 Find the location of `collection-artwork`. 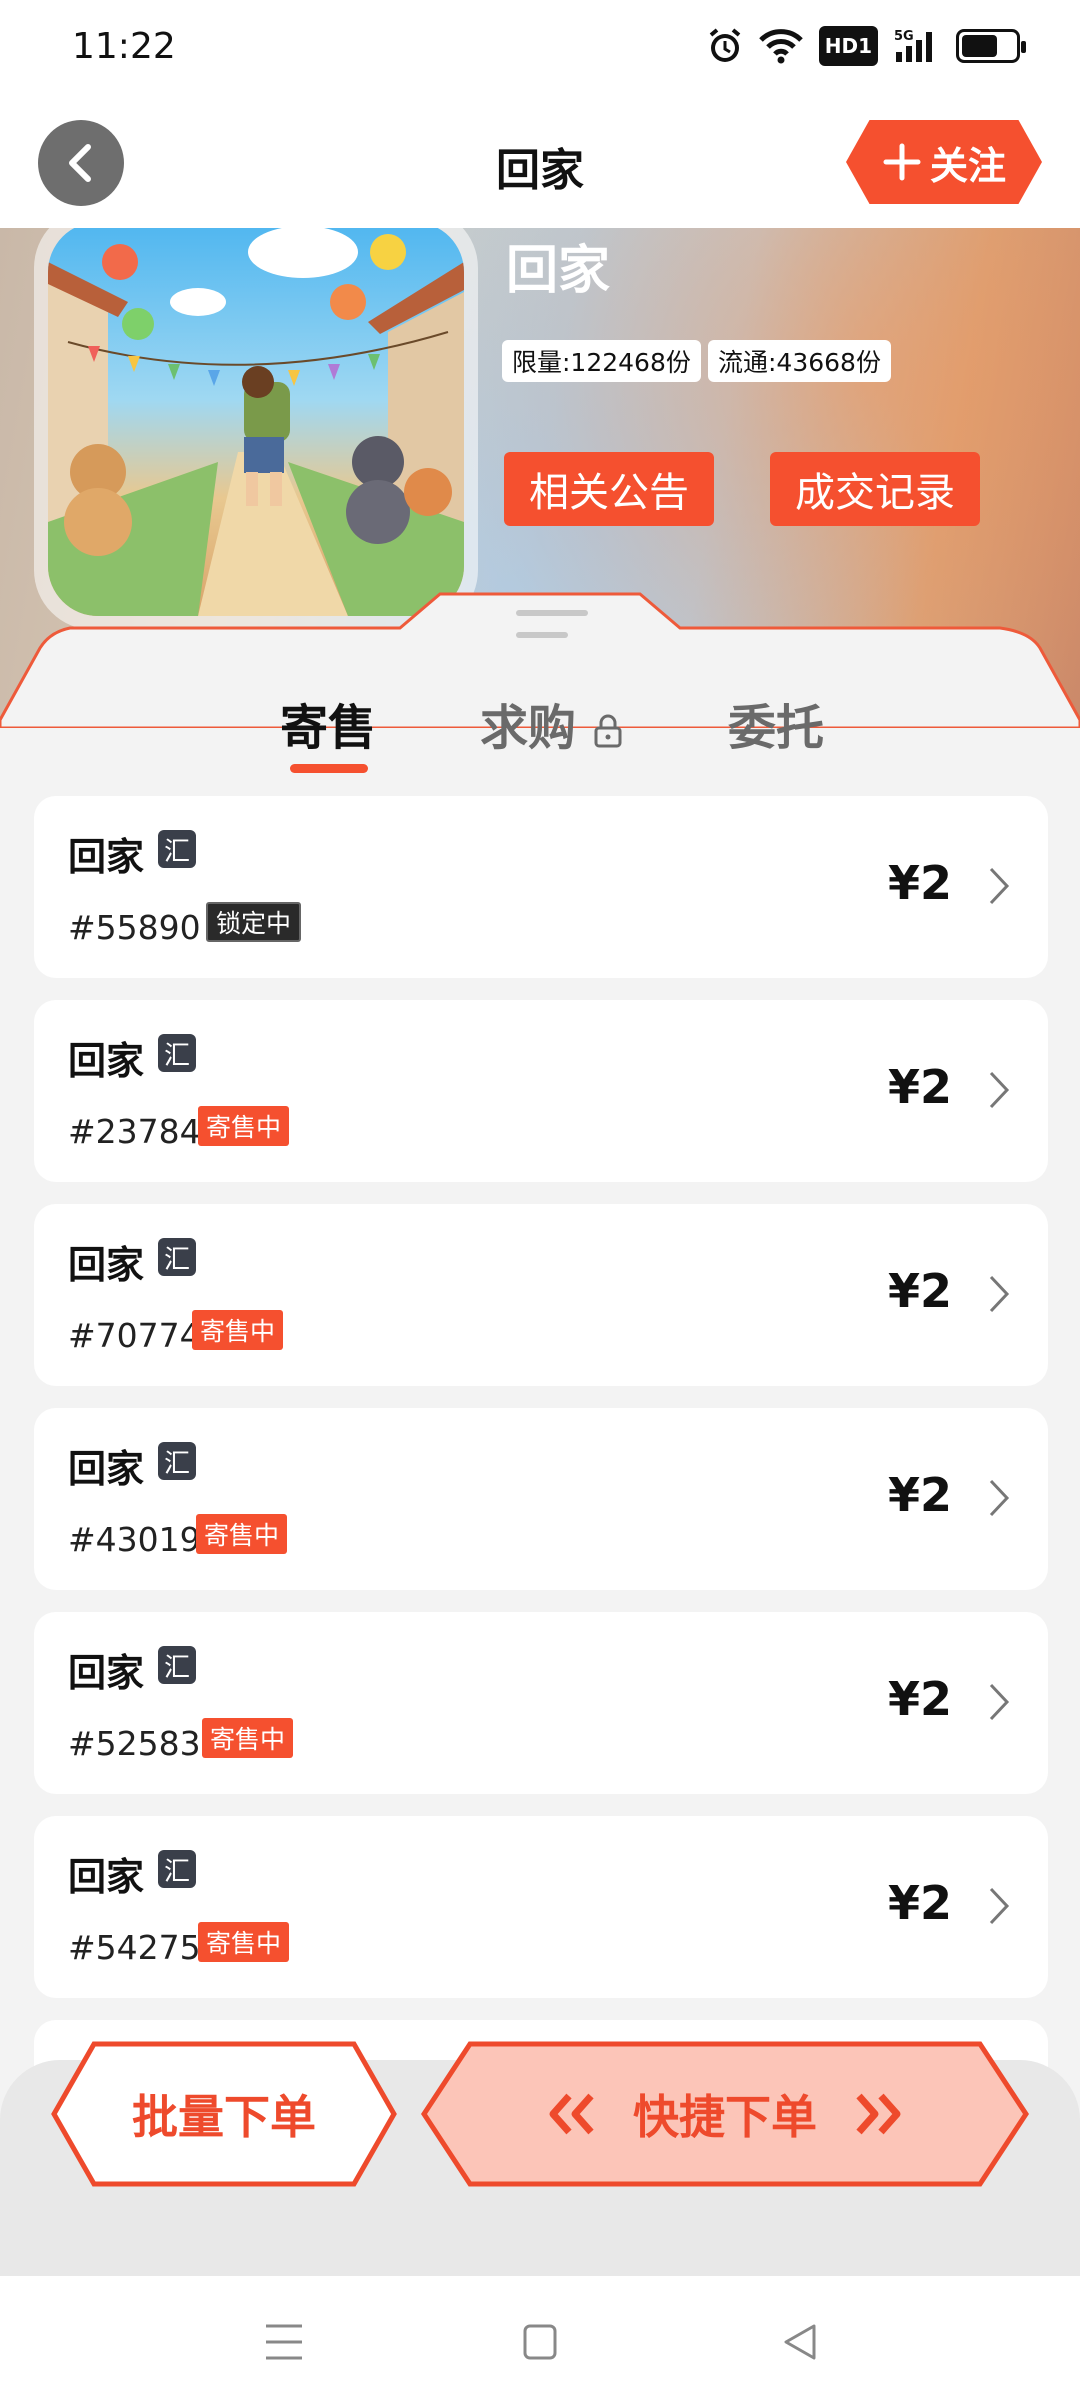

collection-artwork is located at coordinates (256, 422).